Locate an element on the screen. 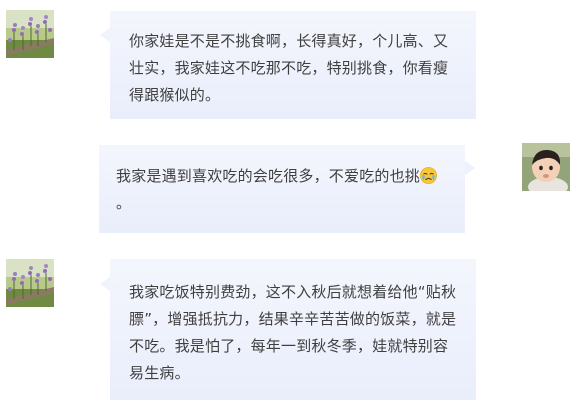  message-text-suffix: 。 is located at coordinates (124, 203).